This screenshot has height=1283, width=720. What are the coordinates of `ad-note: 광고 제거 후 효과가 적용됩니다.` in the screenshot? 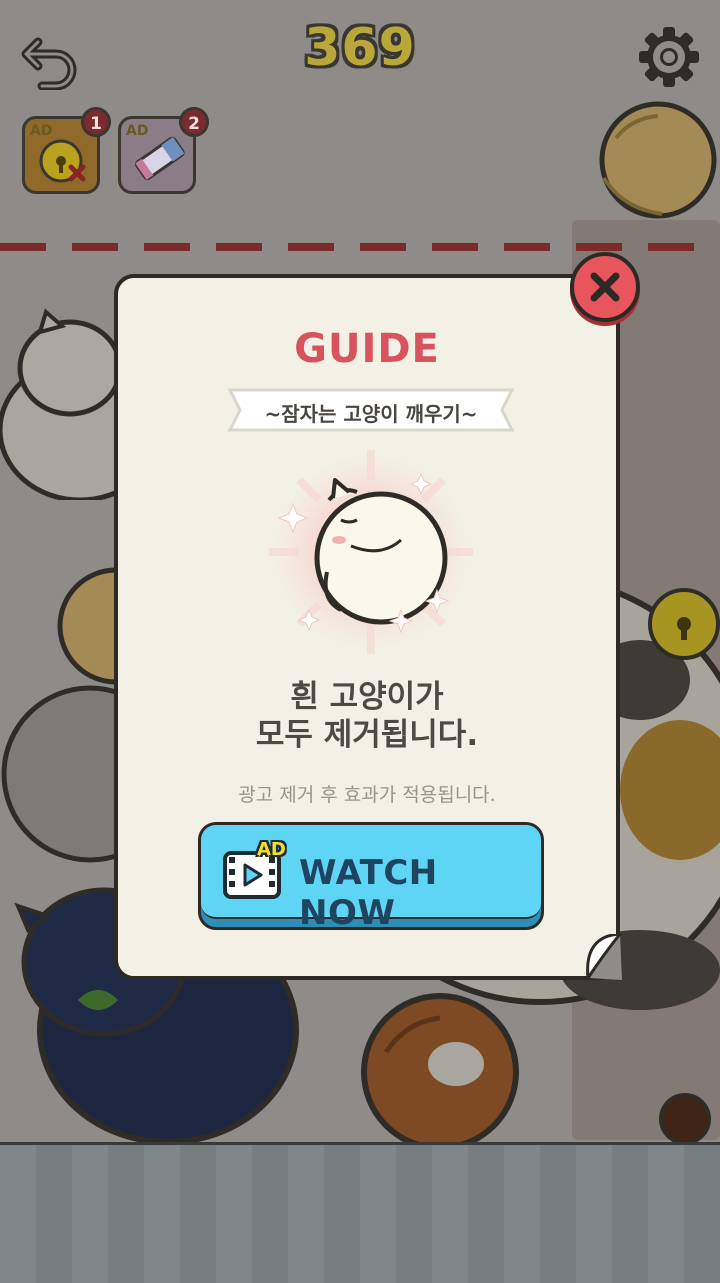 It's located at (367, 795).